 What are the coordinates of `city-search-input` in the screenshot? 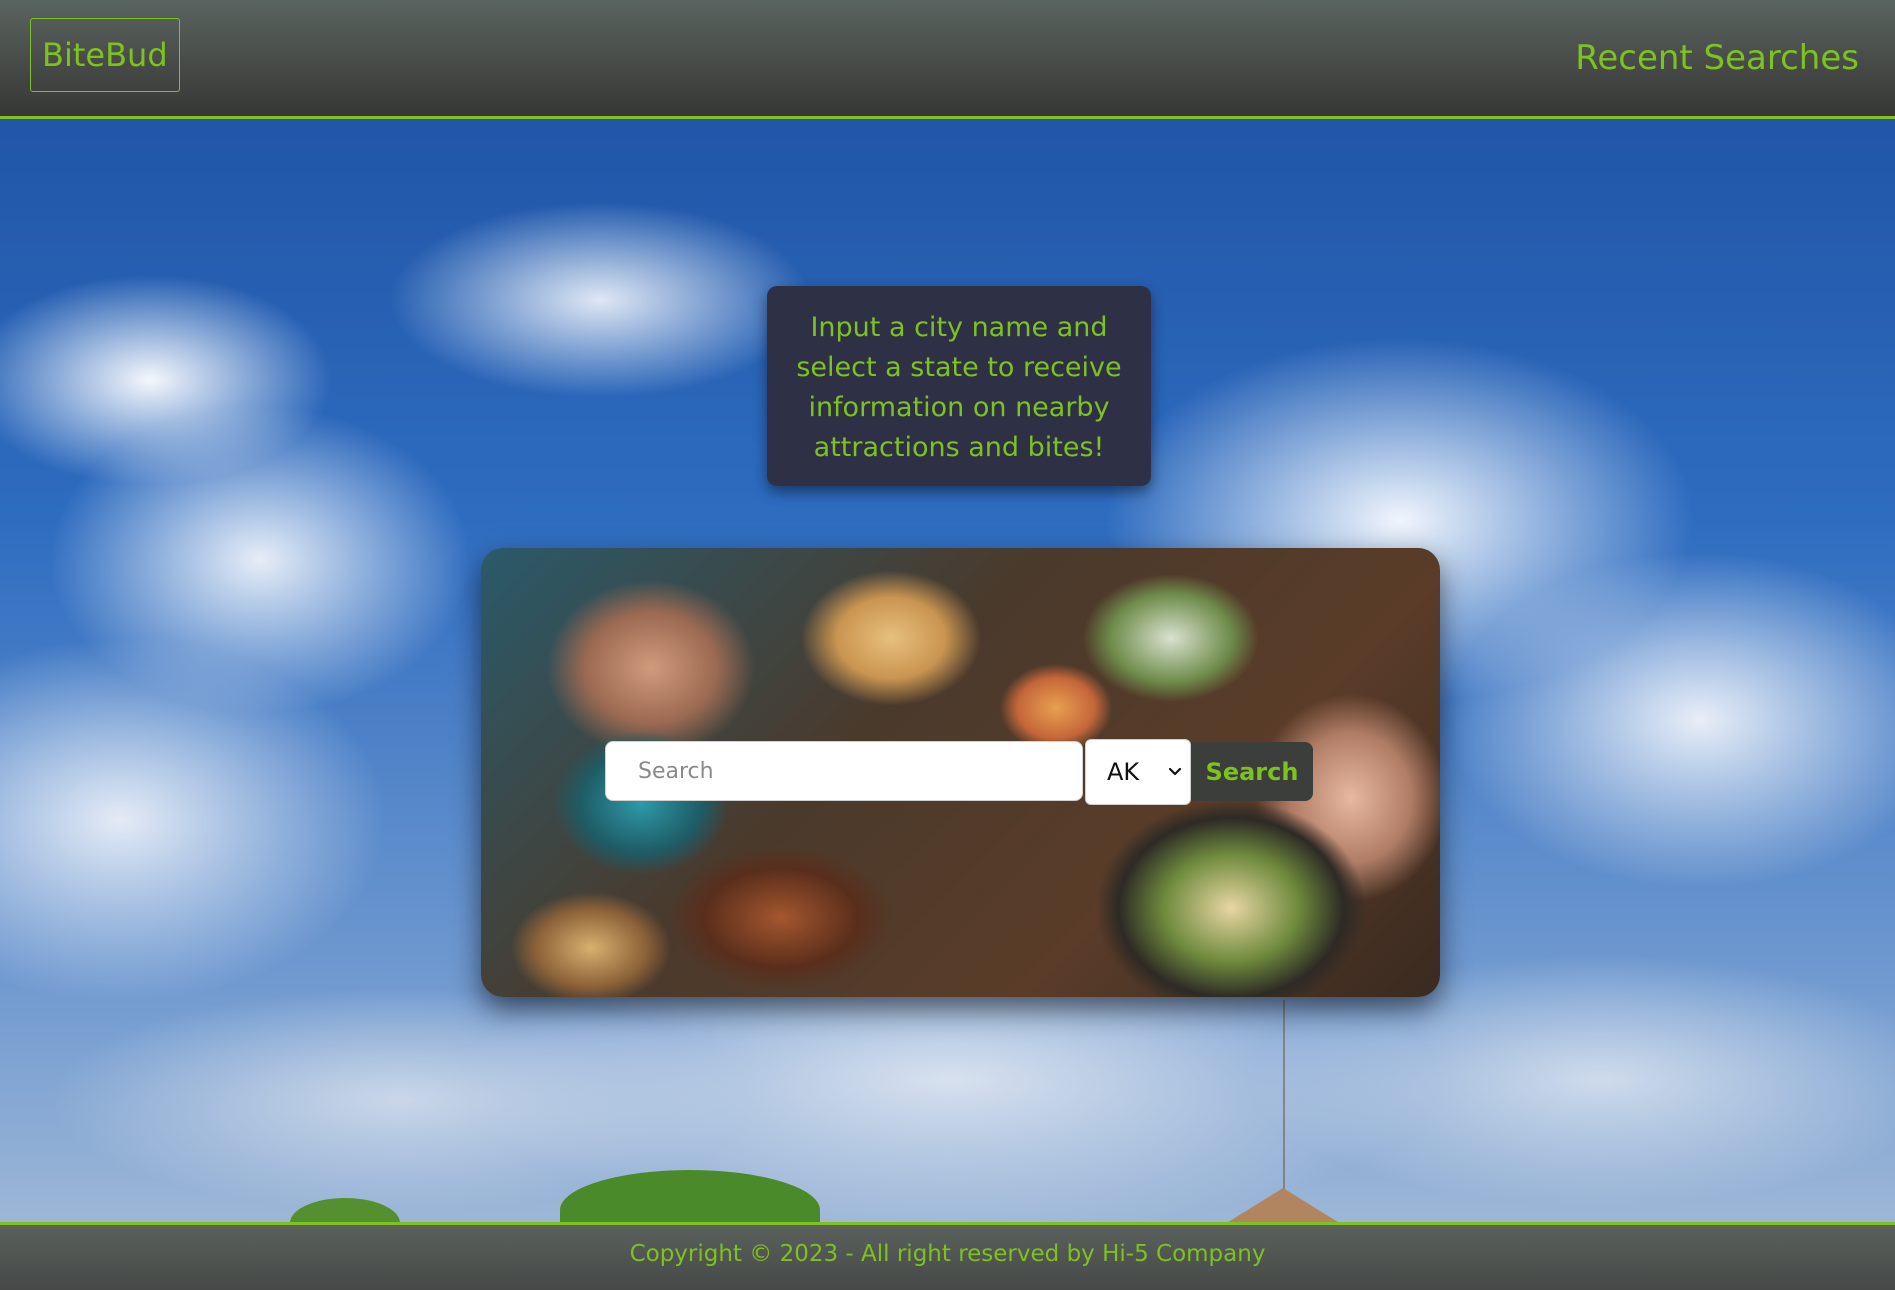 It's located at (844, 771).